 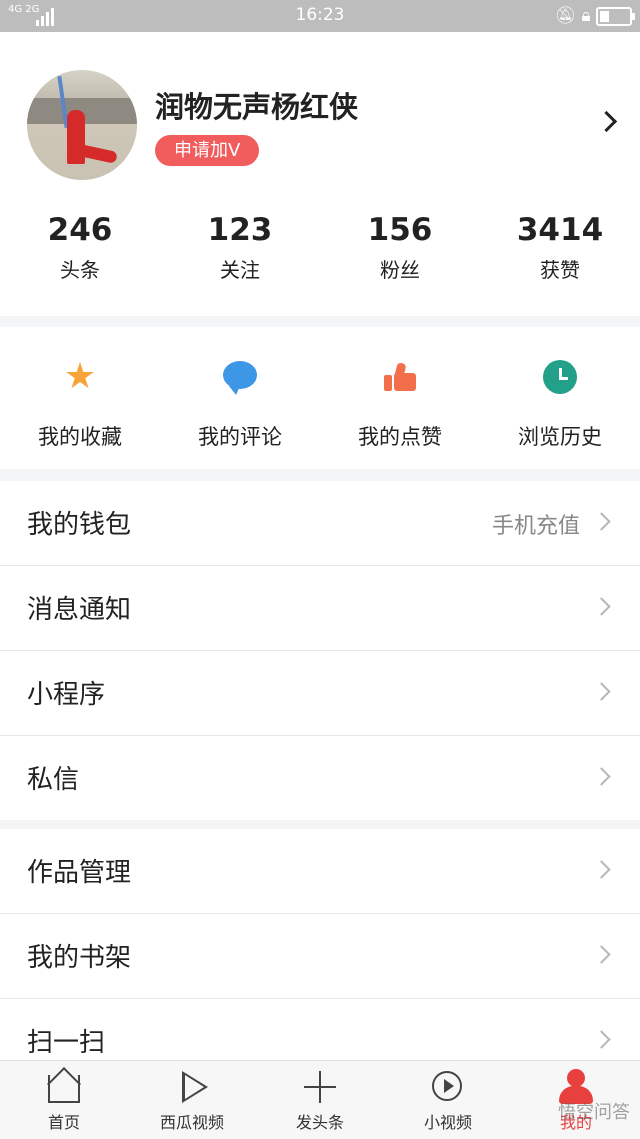 What do you see at coordinates (240, 377) in the screenshot?
I see `comment-icon` at bounding box center [240, 377].